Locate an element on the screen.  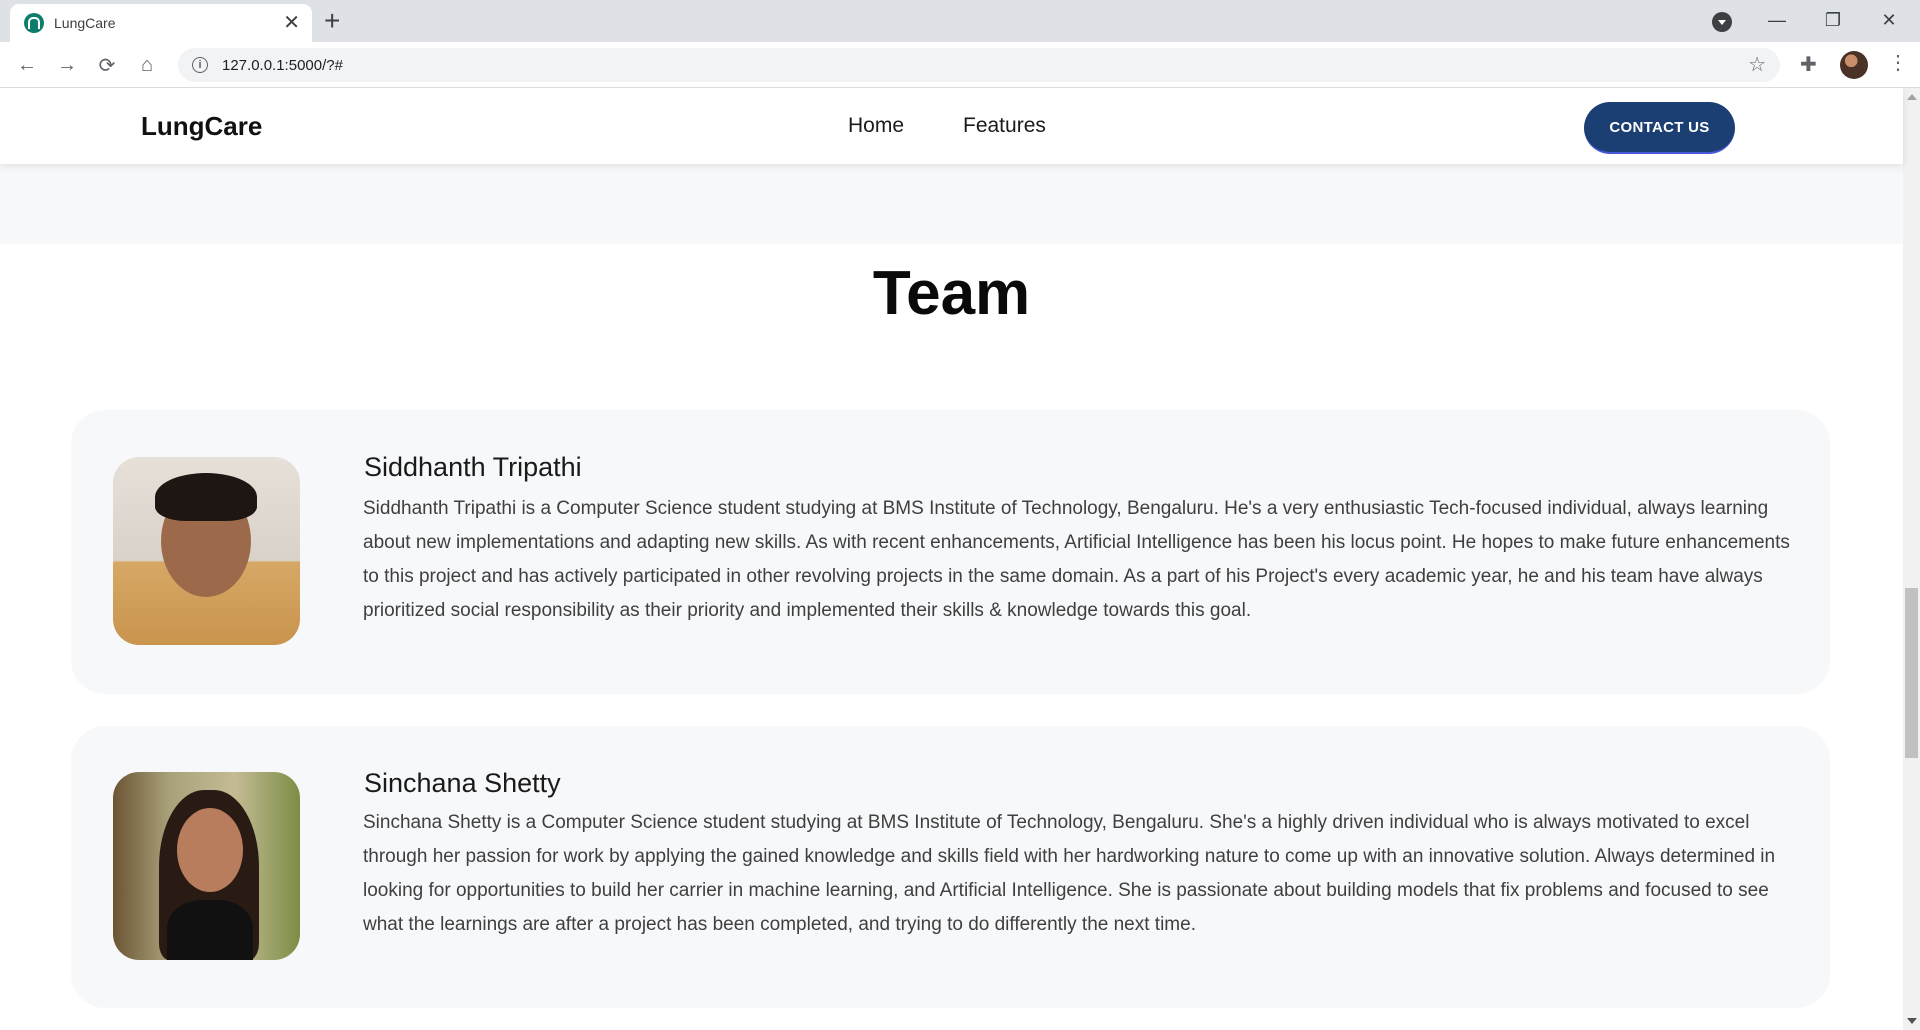
section-divider-band is located at coordinates (951, 204).